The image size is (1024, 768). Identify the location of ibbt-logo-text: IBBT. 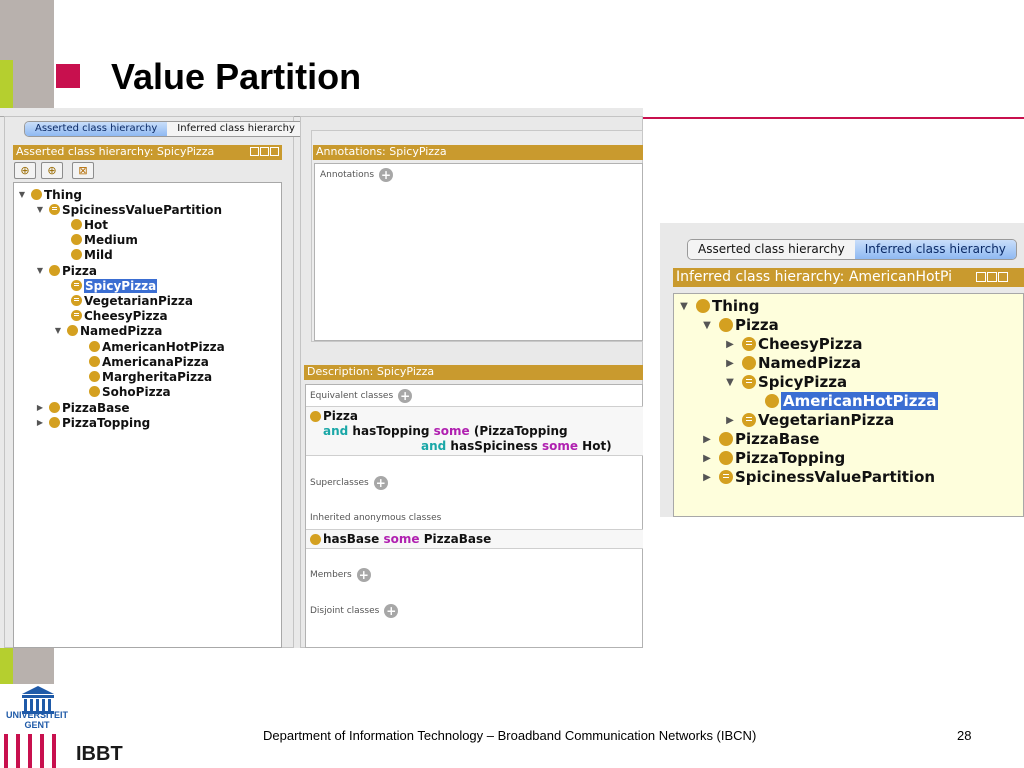
(99, 754).